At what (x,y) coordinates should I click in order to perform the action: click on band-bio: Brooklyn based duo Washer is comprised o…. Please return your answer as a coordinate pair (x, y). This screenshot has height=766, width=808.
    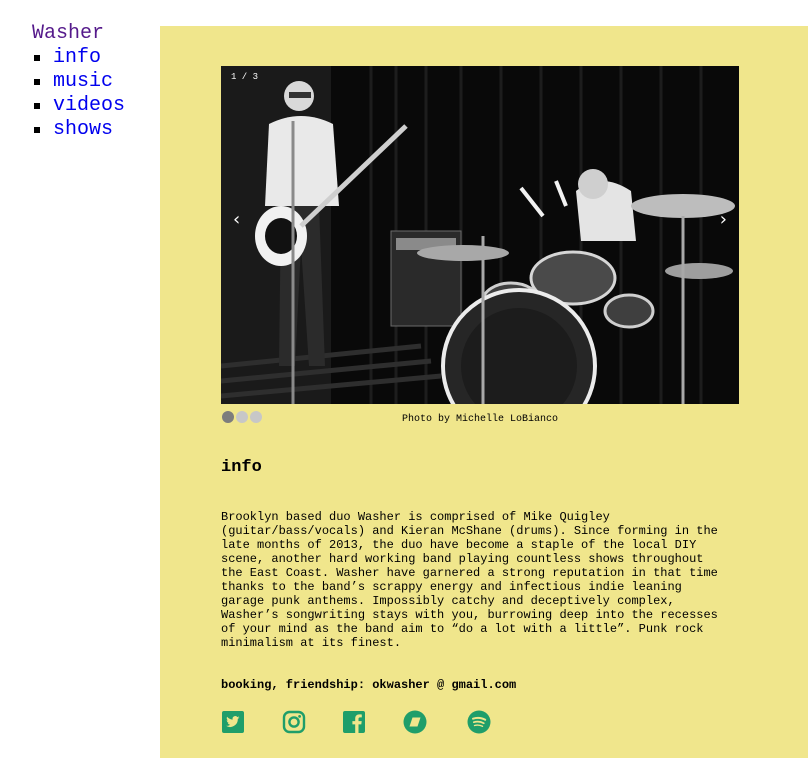
    Looking at the image, I should click on (469, 580).